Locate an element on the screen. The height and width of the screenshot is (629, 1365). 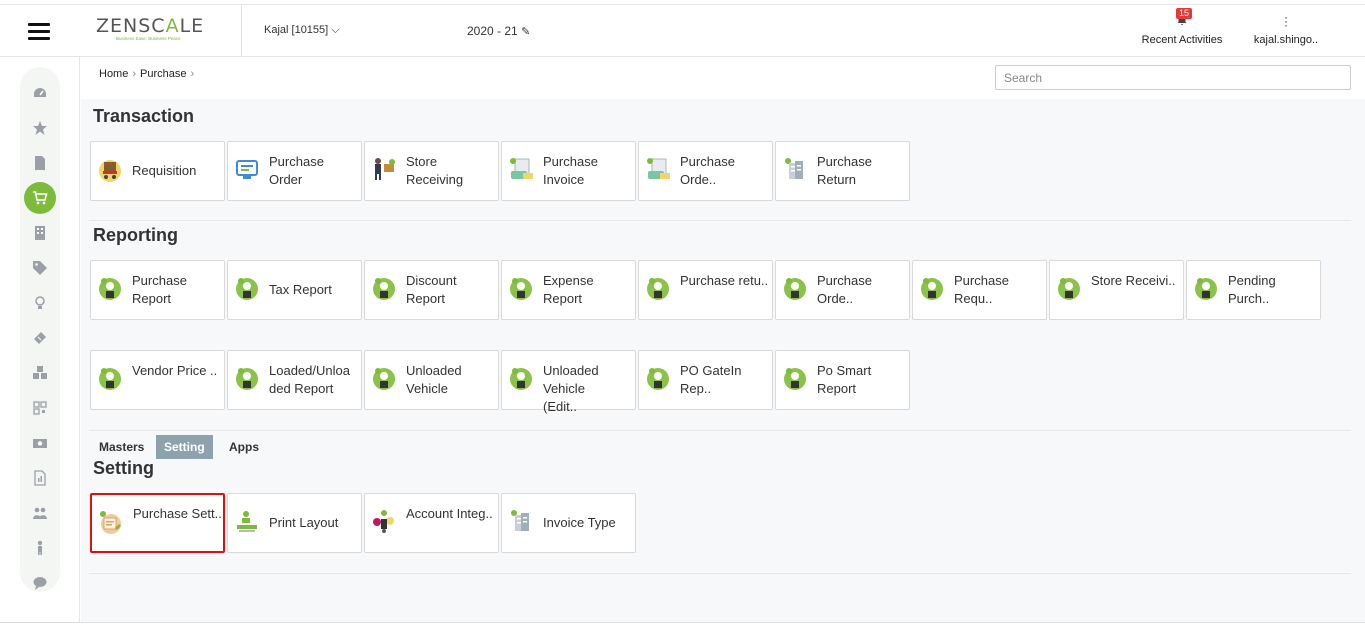
tile-print-layout: Print Layout is located at coordinates (294, 523).